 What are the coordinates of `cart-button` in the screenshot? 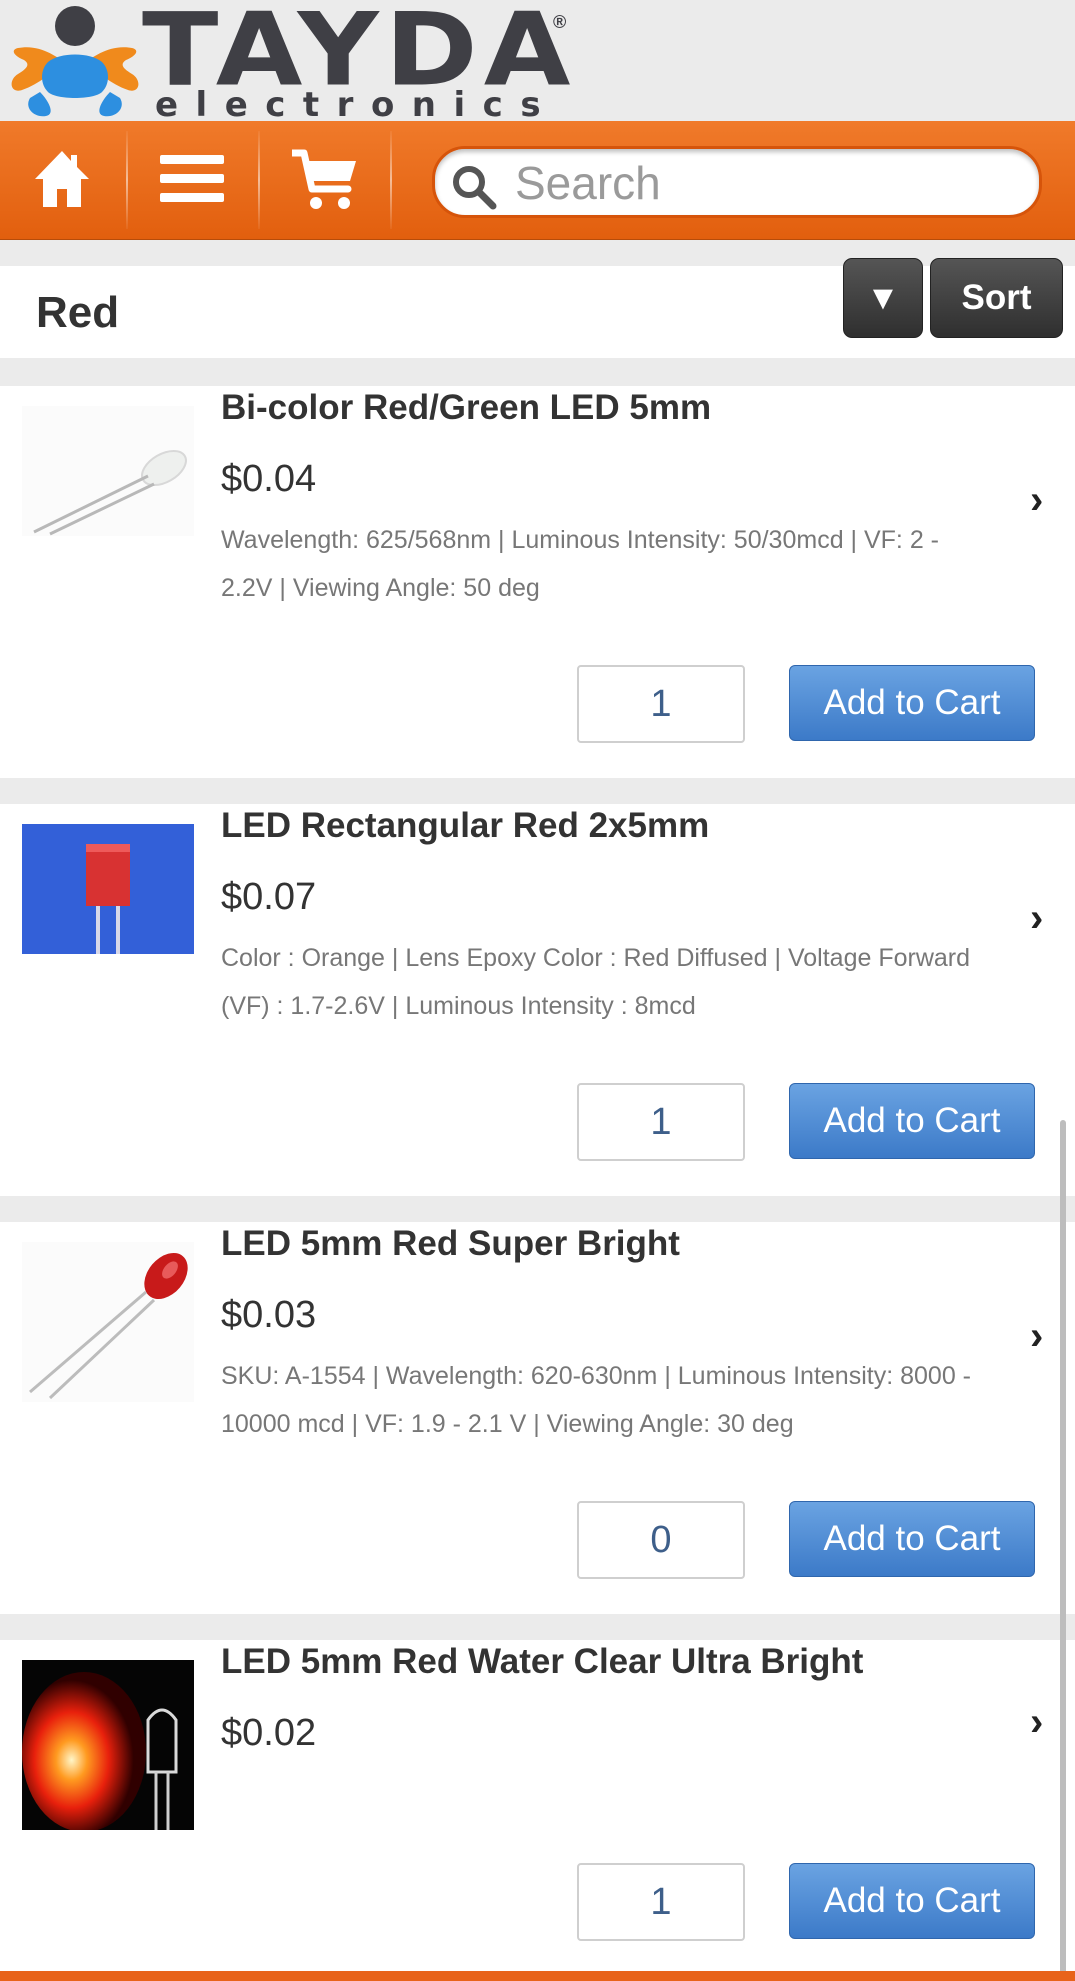 It's located at (323, 180).